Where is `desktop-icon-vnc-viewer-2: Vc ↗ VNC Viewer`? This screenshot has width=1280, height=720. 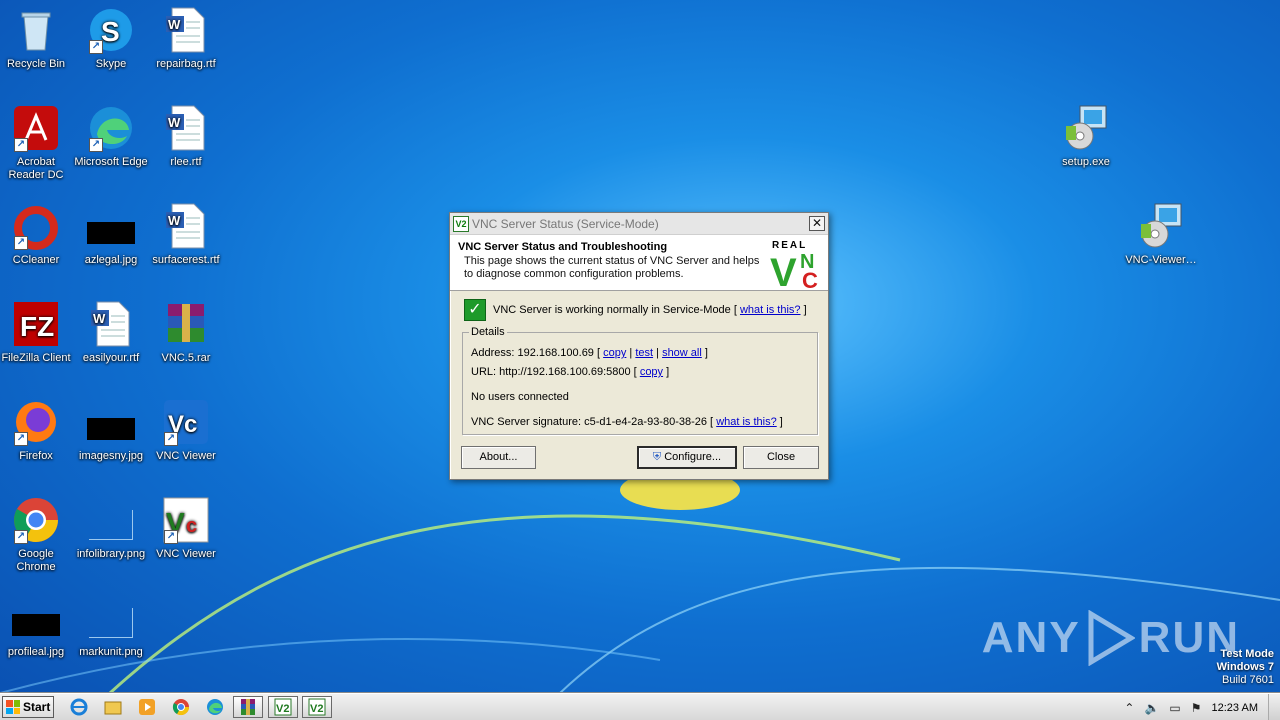 desktop-icon-vnc-viewer-2: Vc ↗ VNC Viewer is located at coordinates (186, 541).